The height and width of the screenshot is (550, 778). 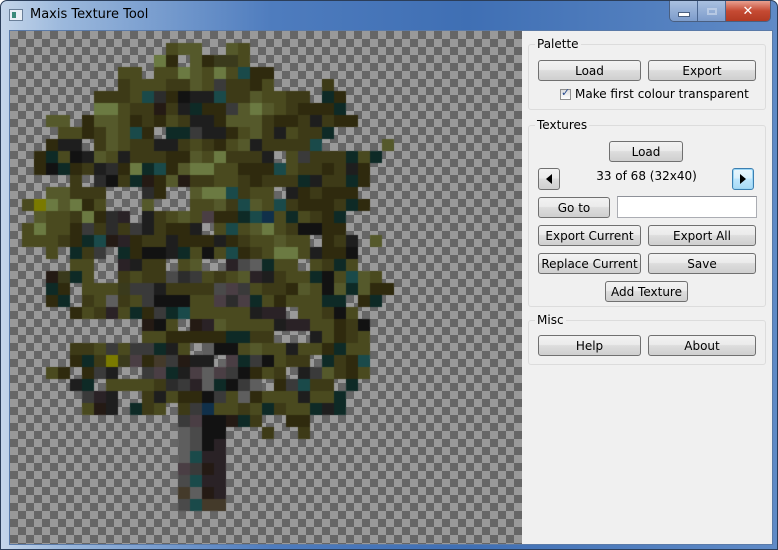 I want to click on palette-export-button: Export, so click(x=702, y=70).